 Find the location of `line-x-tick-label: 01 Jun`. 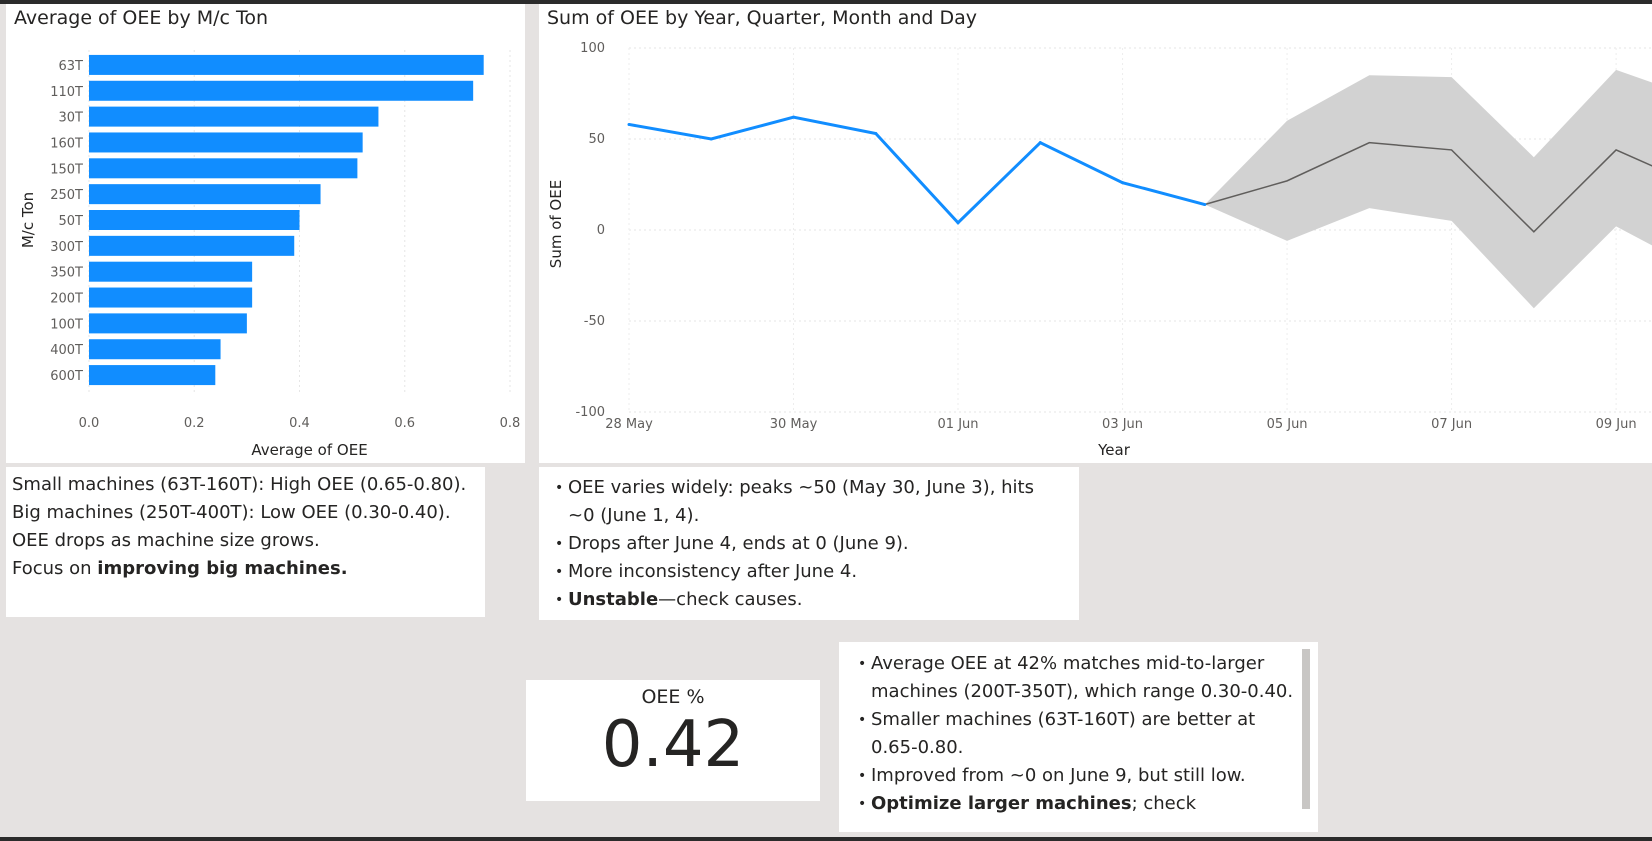

line-x-tick-label: 01 Jun is located at coordinates (958, 424).